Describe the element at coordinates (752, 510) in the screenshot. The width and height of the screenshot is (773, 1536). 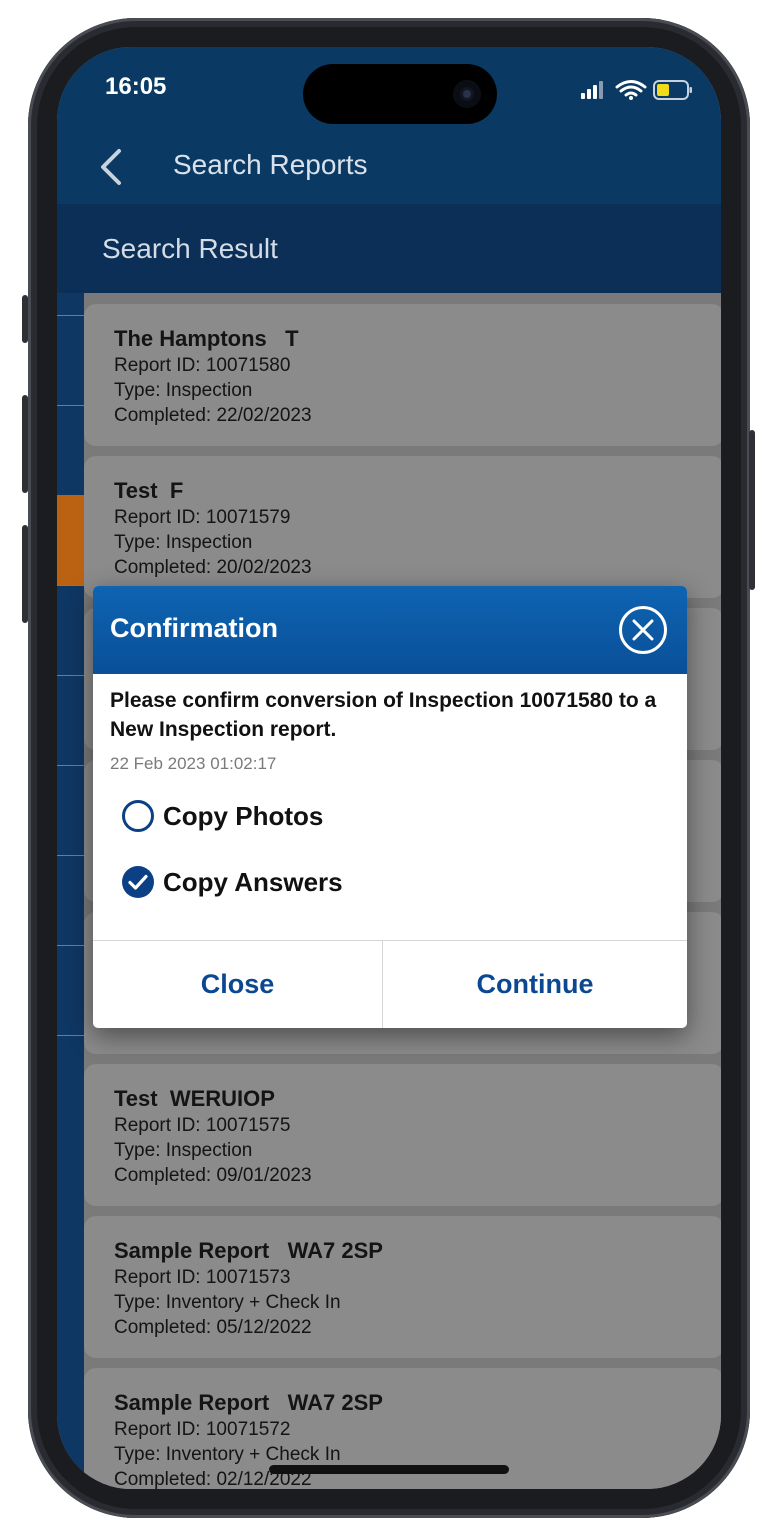
I see `power-button` at that location.